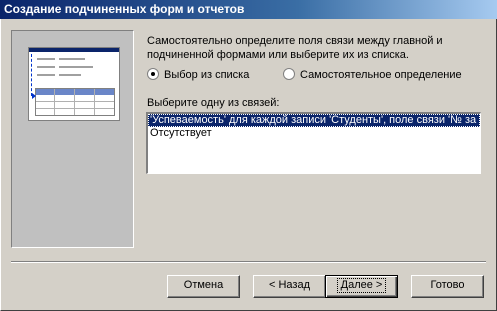  Describe the element at coordinates (248, 9) in the screenshot. I see `window-title: Создание подчиненных форм и отчетов` at that location.